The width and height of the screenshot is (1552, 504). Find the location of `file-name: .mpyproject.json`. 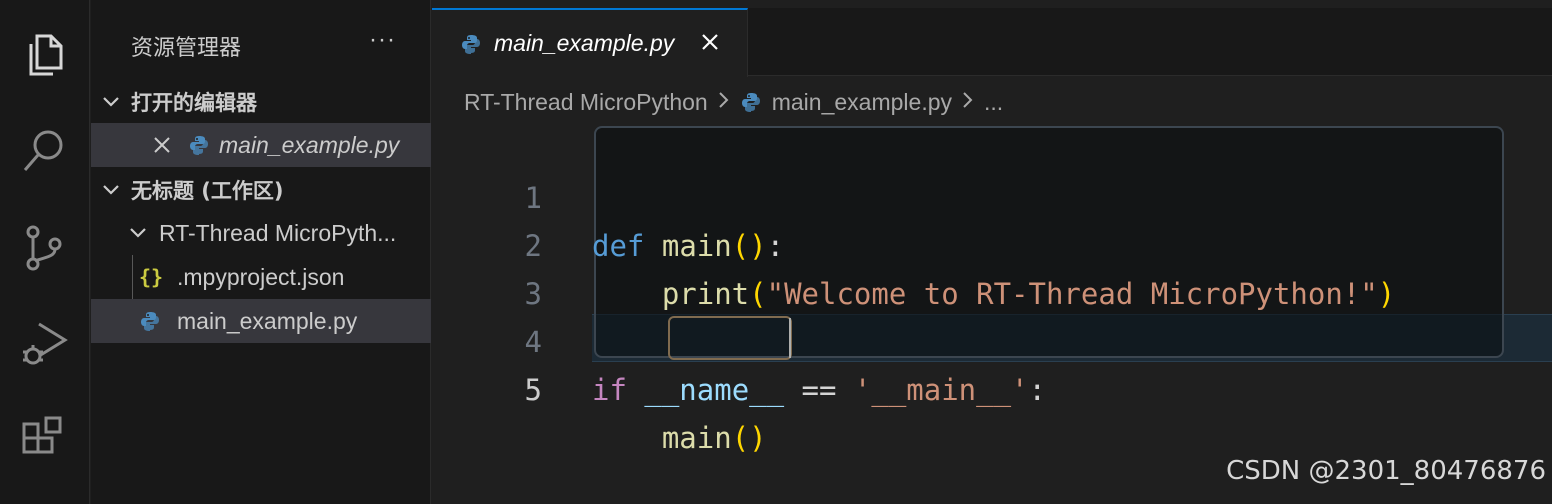

file-name: .mpyproject.json is located at coordinates (261, 276).